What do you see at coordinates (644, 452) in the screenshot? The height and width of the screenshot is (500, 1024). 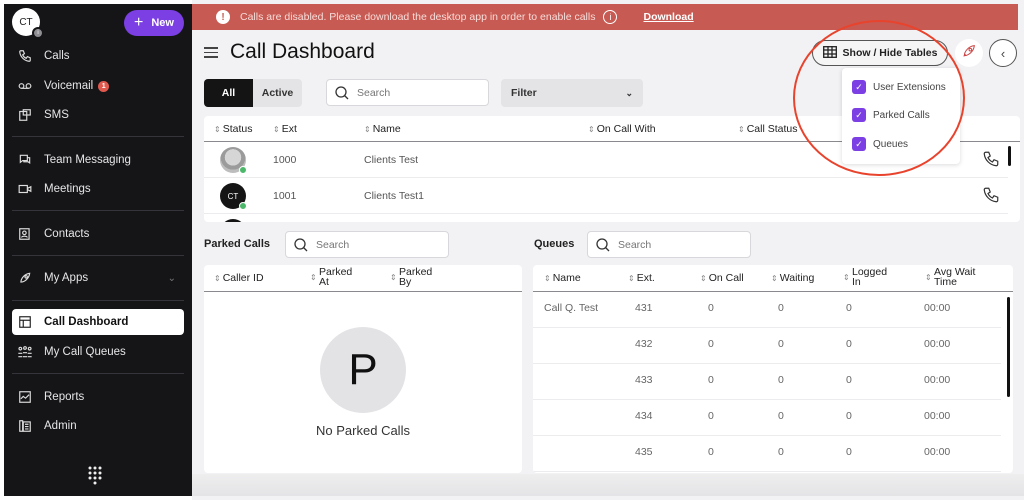 I see `ext-cell: 435` at bounding box center [644, 452].